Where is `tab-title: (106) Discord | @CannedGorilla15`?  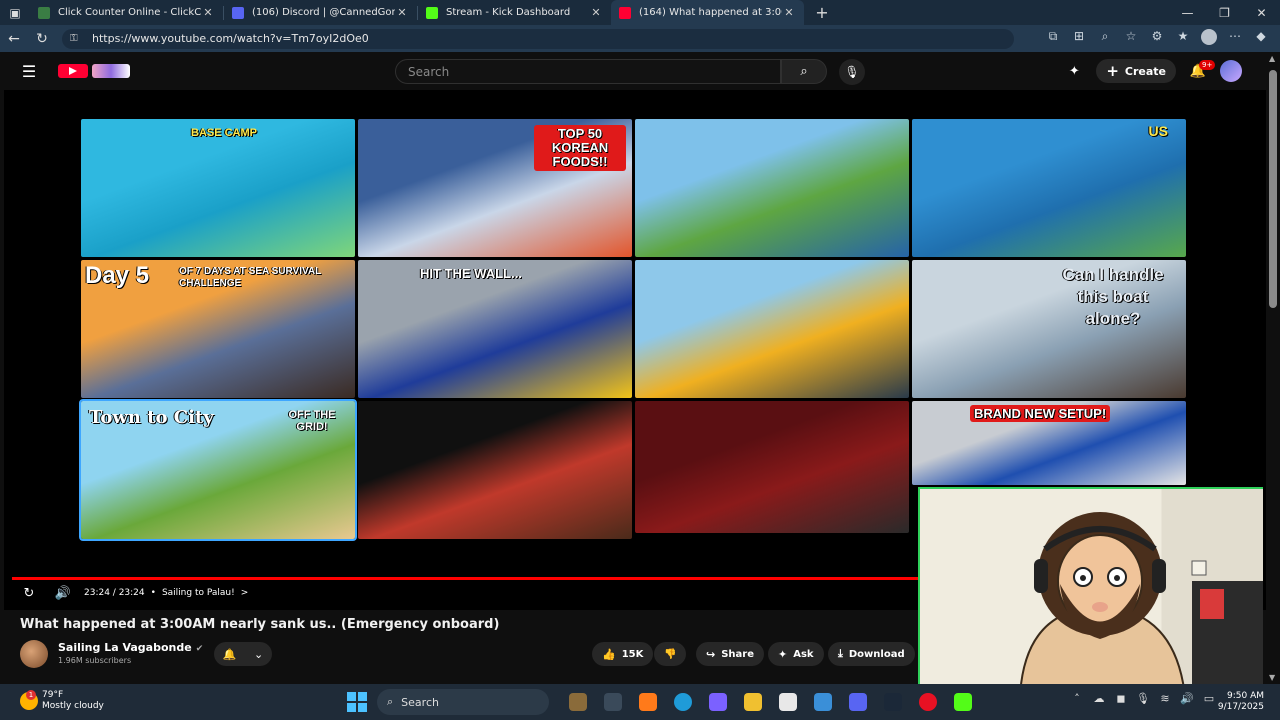
tab-title: (106) Discord | @CannedGorilla15 is located at coordinates (323, 12).